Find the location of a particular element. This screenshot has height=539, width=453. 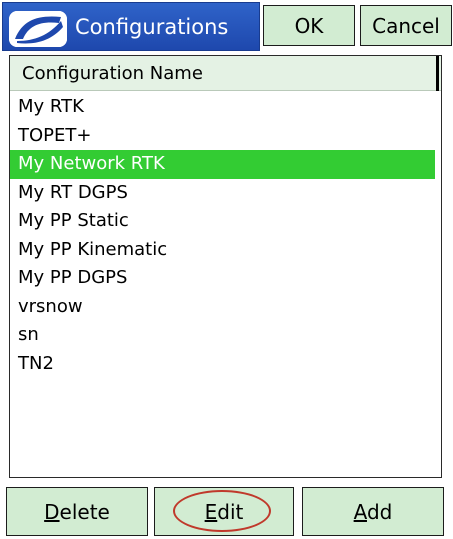

column-header-configuration-name: Configuration Name is located at coordinates (225, 73).